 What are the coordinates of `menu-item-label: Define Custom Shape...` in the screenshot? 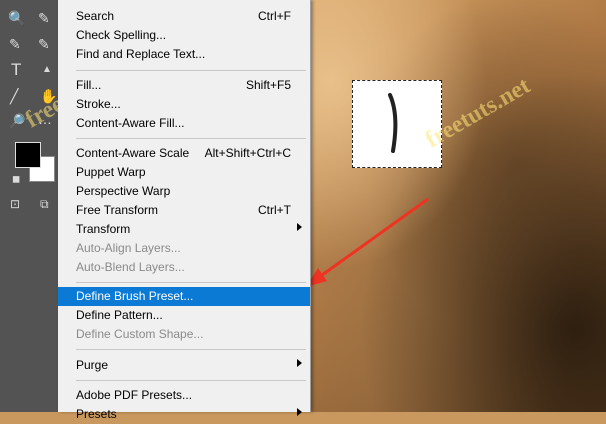 It's located at (140, 334).